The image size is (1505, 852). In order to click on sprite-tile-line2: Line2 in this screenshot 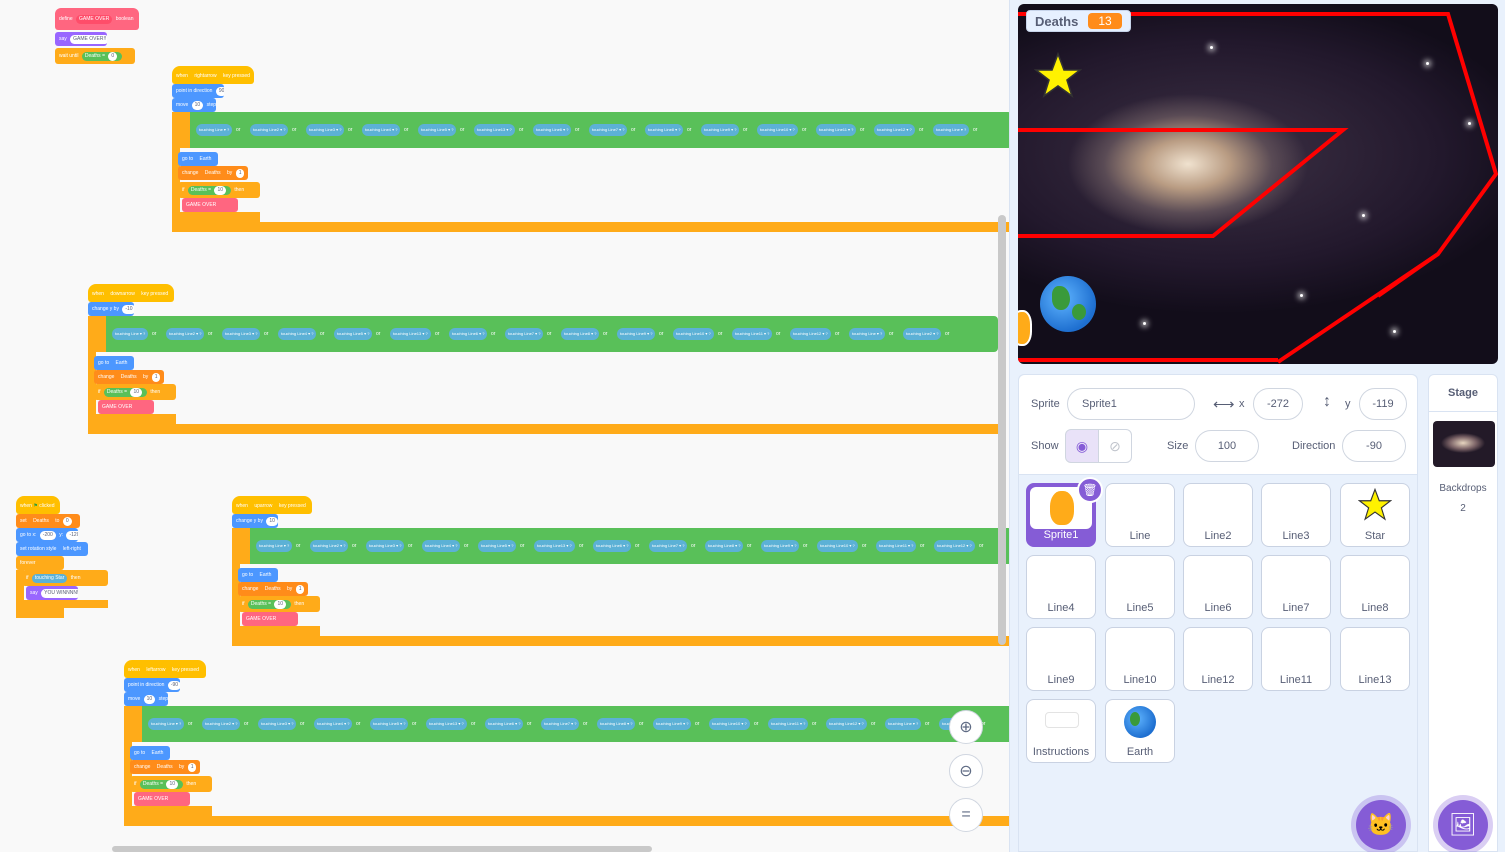, I will do `click(1218, 515)`.